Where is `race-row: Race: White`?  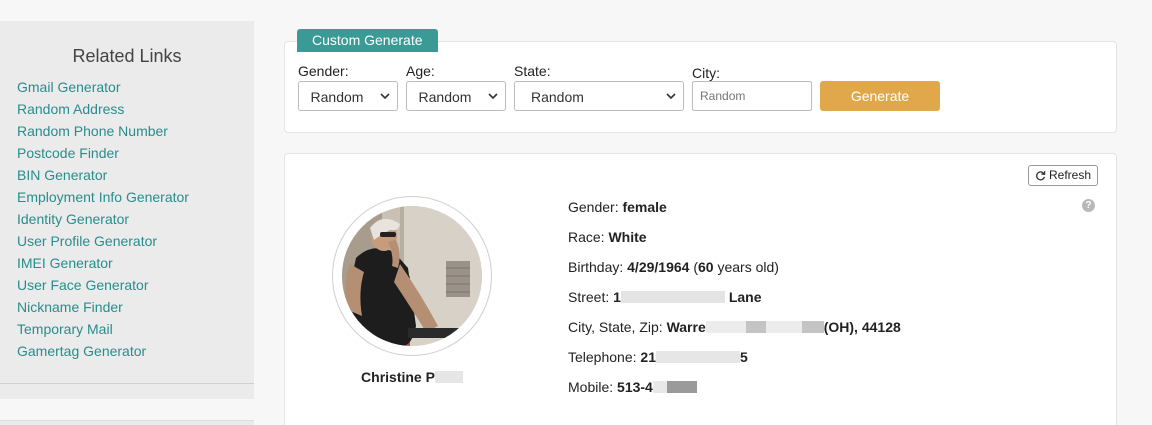 race-row: Race: White is located at coordinates (607, 237).